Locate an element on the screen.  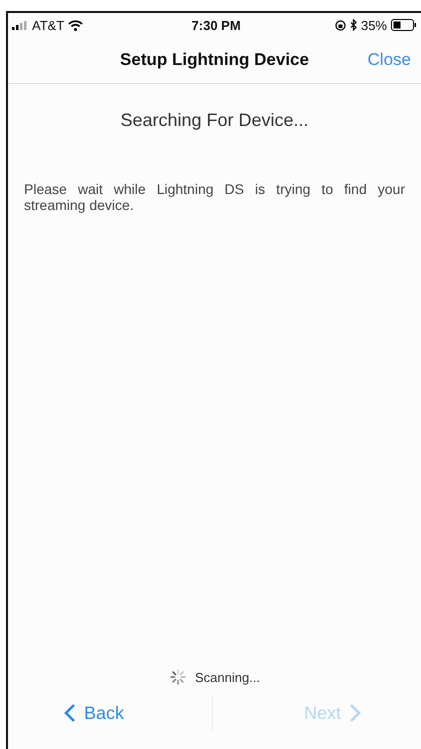
signal-icon is located at coordinates (20, 25).